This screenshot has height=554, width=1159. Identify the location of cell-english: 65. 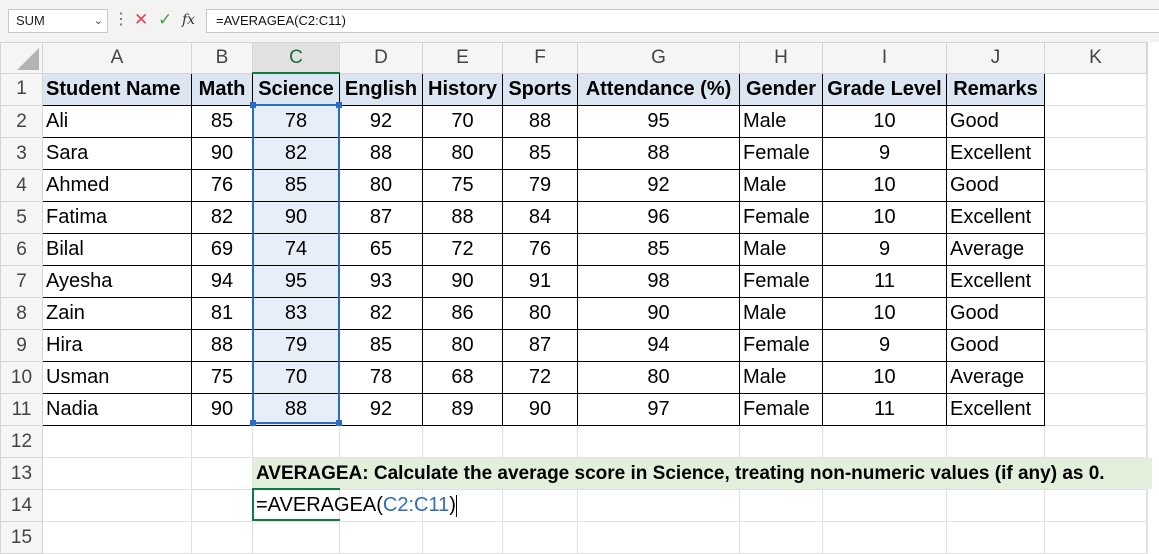
(381, 249).